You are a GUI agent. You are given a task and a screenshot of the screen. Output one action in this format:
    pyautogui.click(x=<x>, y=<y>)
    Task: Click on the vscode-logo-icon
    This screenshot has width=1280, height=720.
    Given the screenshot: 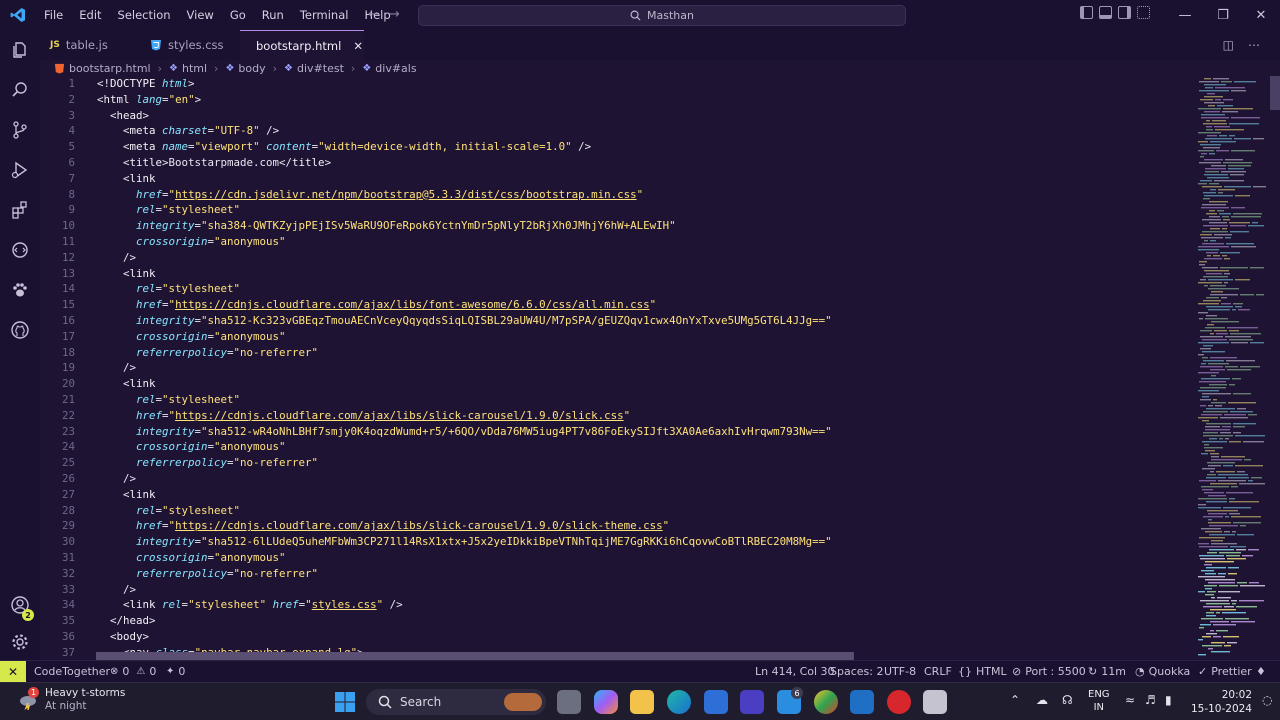 What is the action you would take?
    pyautogui.click(x=18, y=15)
    